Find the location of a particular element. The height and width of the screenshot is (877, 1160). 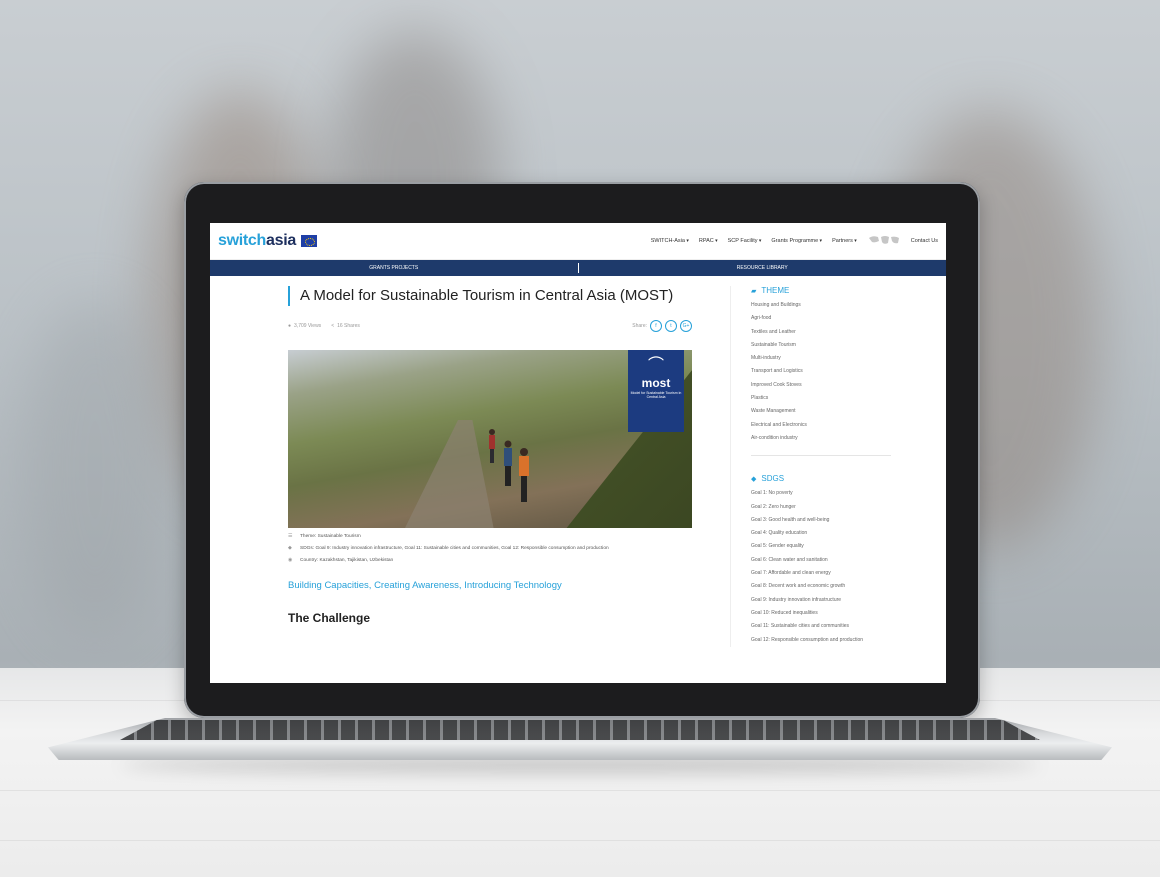

share-bar: Share: f t G+ is located at coordinates (662, 326).